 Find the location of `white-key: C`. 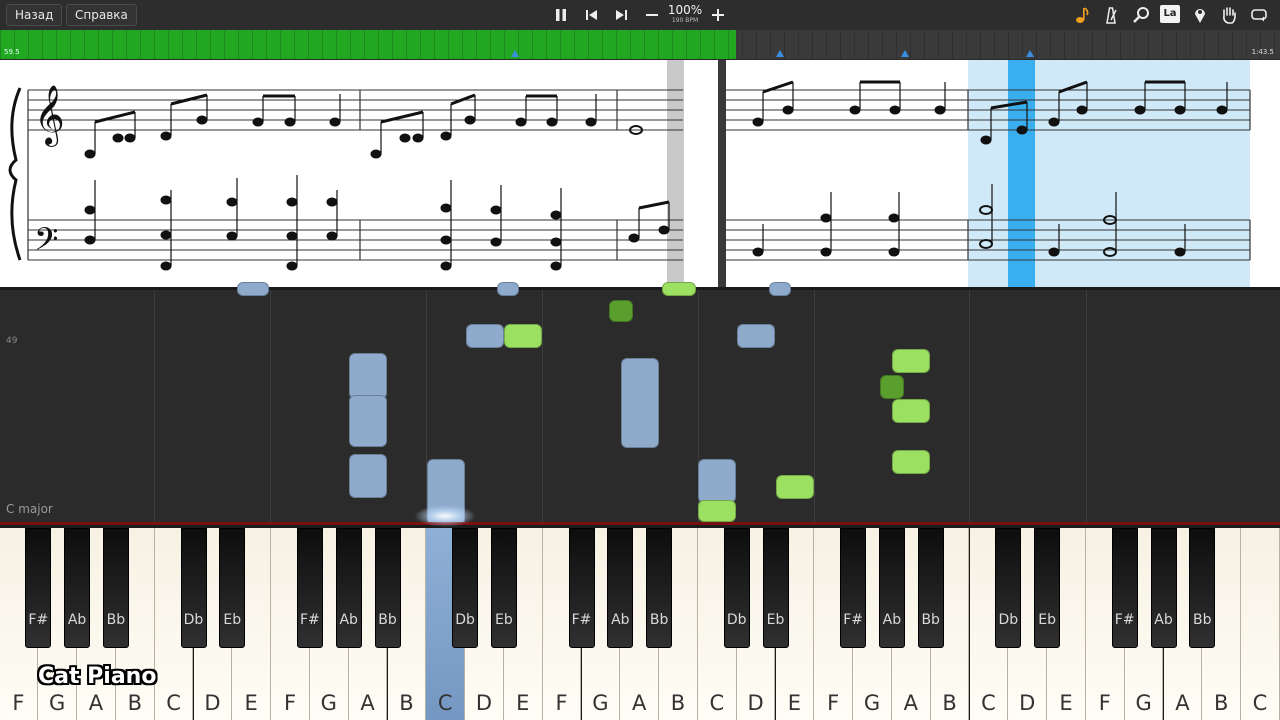

white-key: C is located at coordinates (1260, 624).